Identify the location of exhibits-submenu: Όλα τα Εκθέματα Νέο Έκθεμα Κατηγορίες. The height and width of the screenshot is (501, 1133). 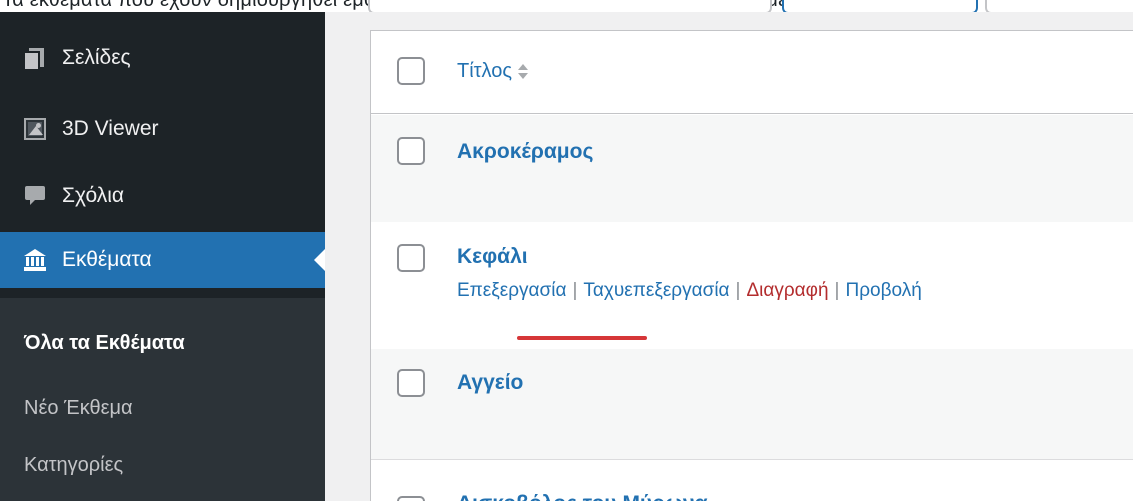
(162, 399).